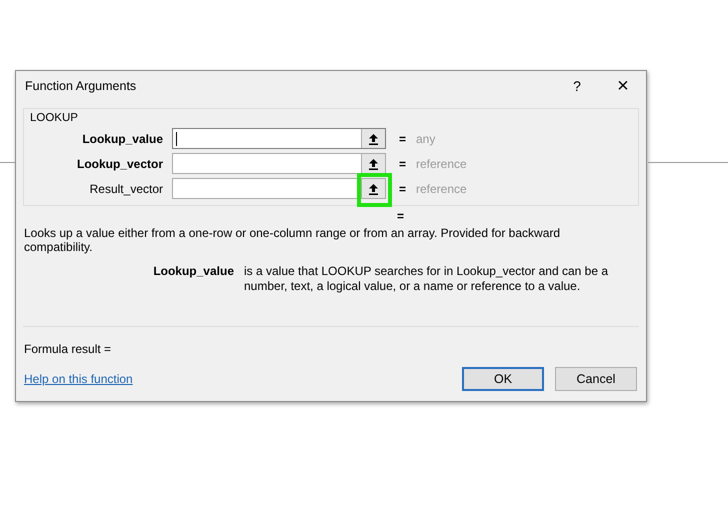 This screenshot has height=511, width=728. What do you see at coordinates (68, 349) in the screenshot?
I see `formula-result: Formula result =` at bounding box center [68, 349].